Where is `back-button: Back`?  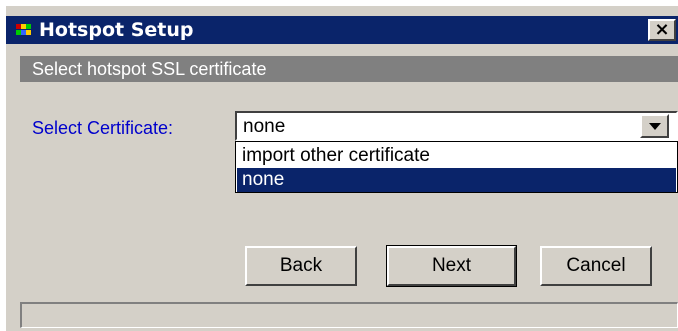 back-button: Back is located at coordinates (301, 266).